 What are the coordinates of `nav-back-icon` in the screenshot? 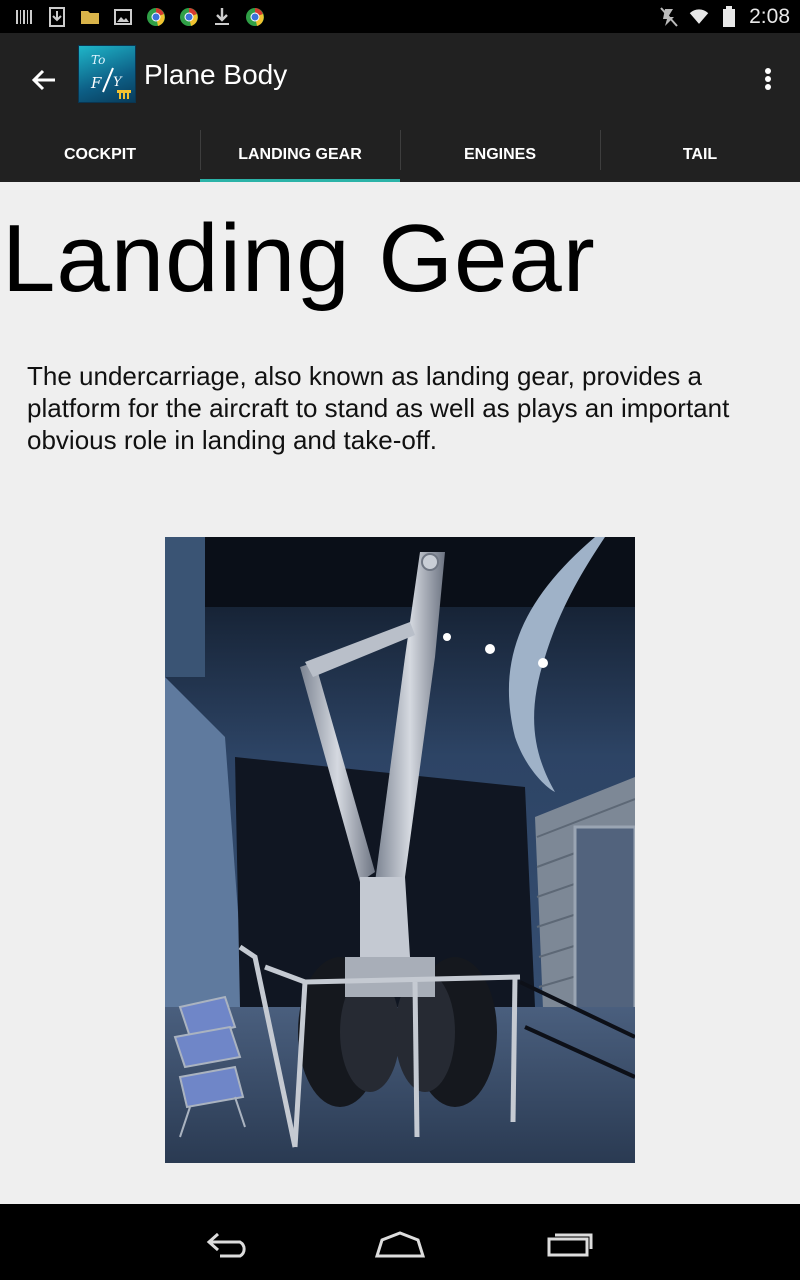 It's located at (226, 1245).